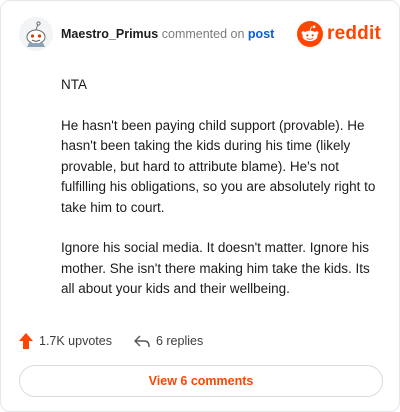  I want to click on upvote-arrow-icon, so click(26, 341).